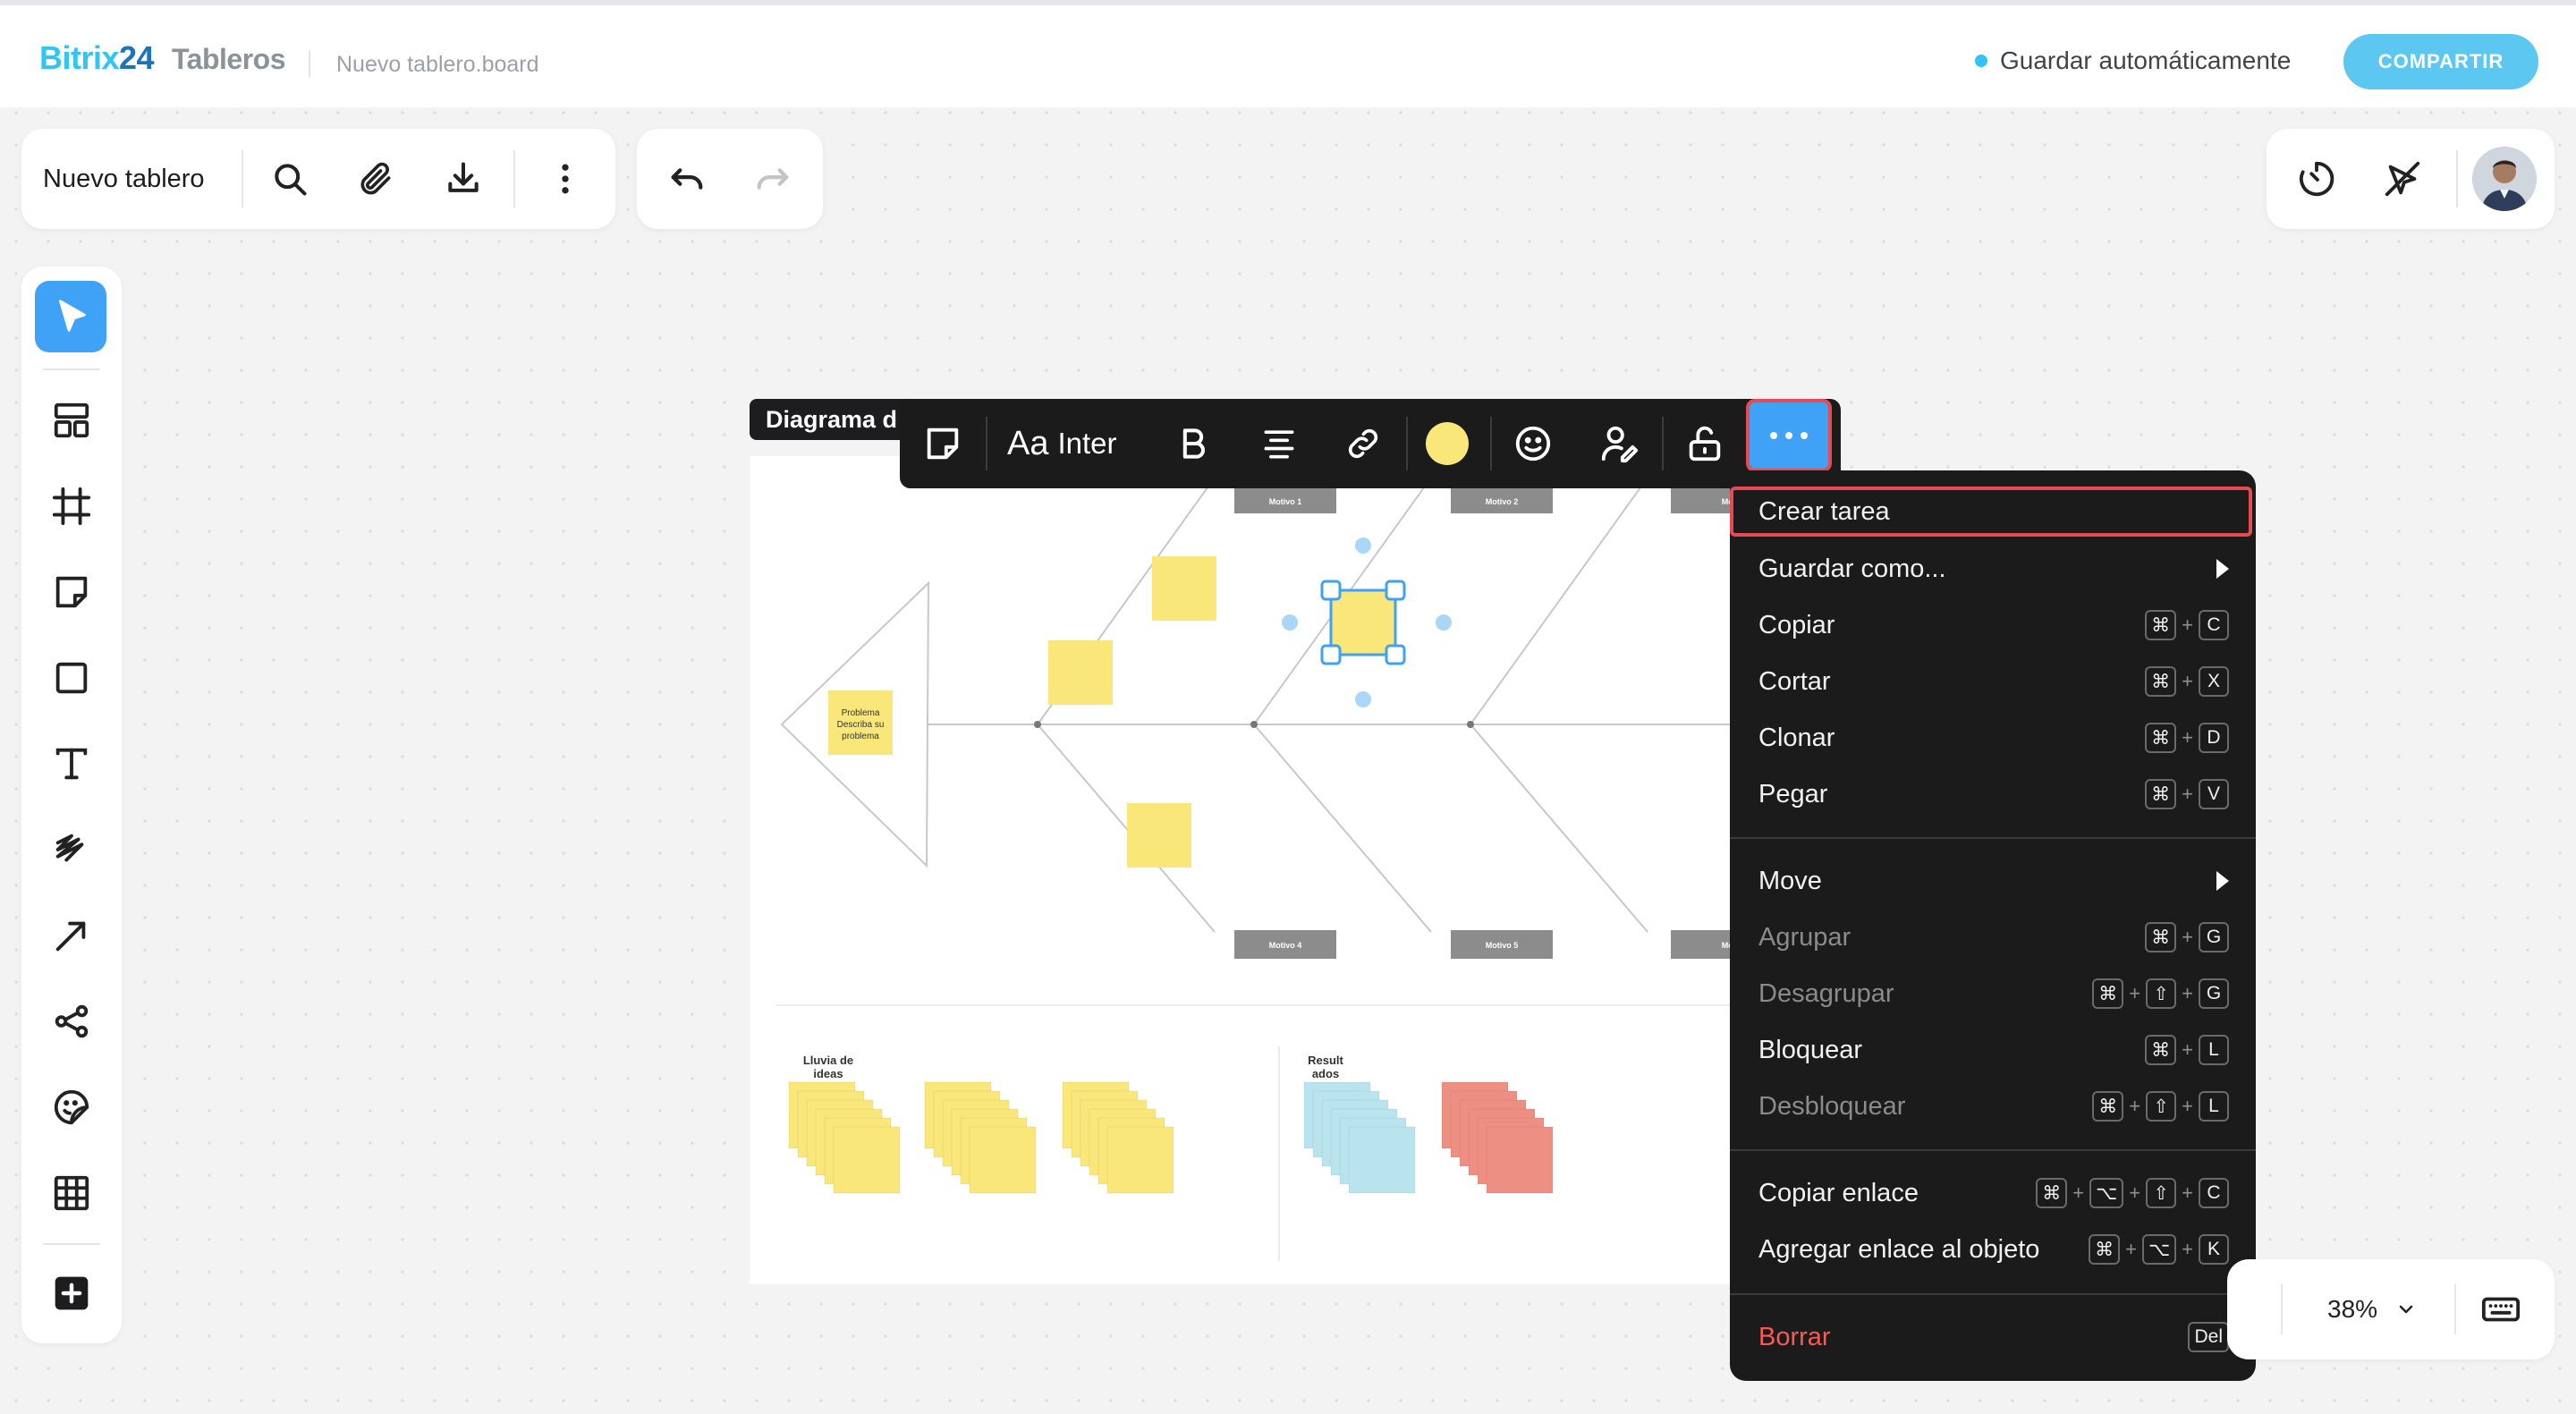  I want to click on shortcut-key: G, so click(2214, 993).